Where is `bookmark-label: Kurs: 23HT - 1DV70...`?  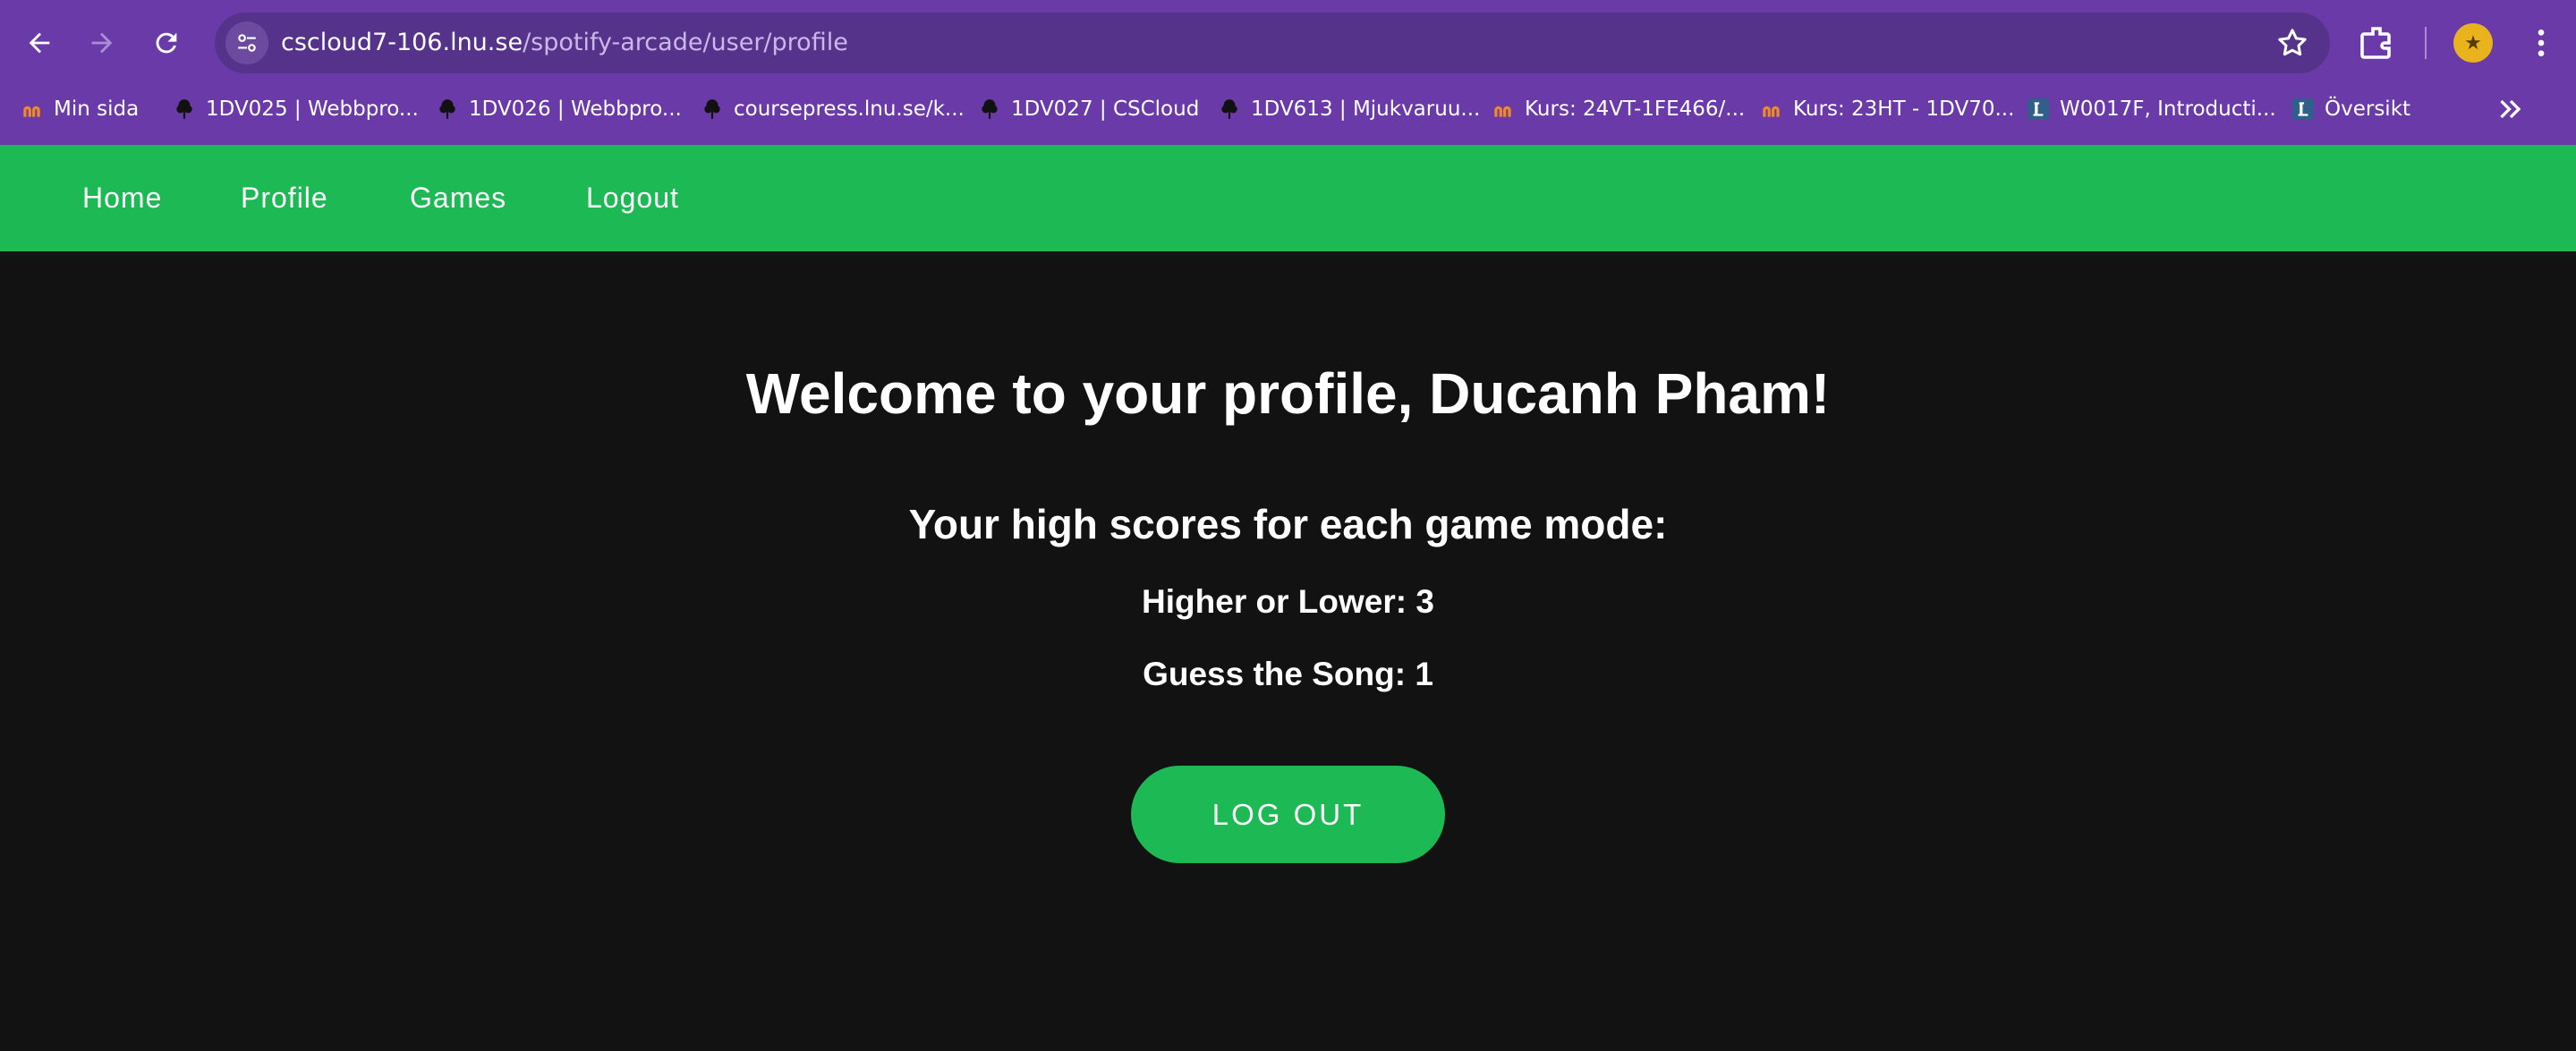 bookmark-label: Kurs: 23HT - 1DV70... is located at coordinates (1904, 109).